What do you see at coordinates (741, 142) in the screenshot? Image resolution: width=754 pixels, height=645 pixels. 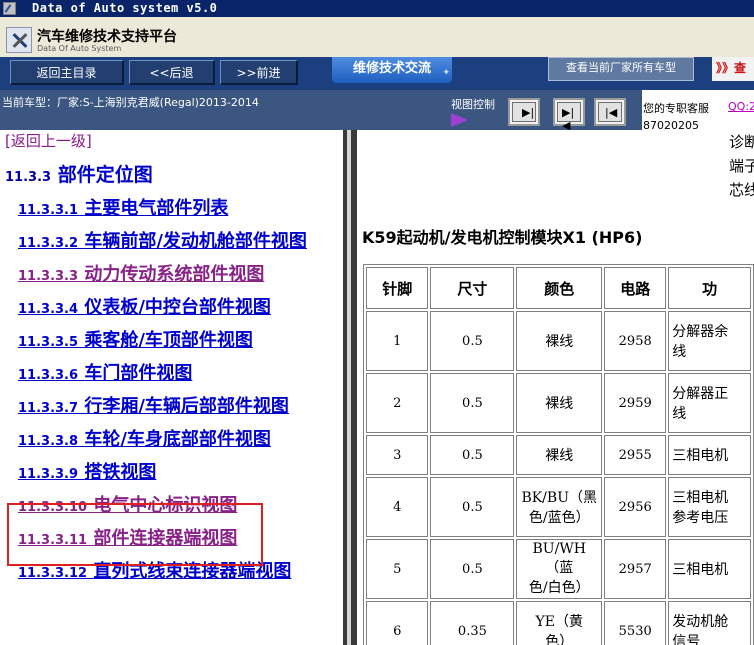 I see `top-note-line: 诊断` at bounding box center [741, 142].